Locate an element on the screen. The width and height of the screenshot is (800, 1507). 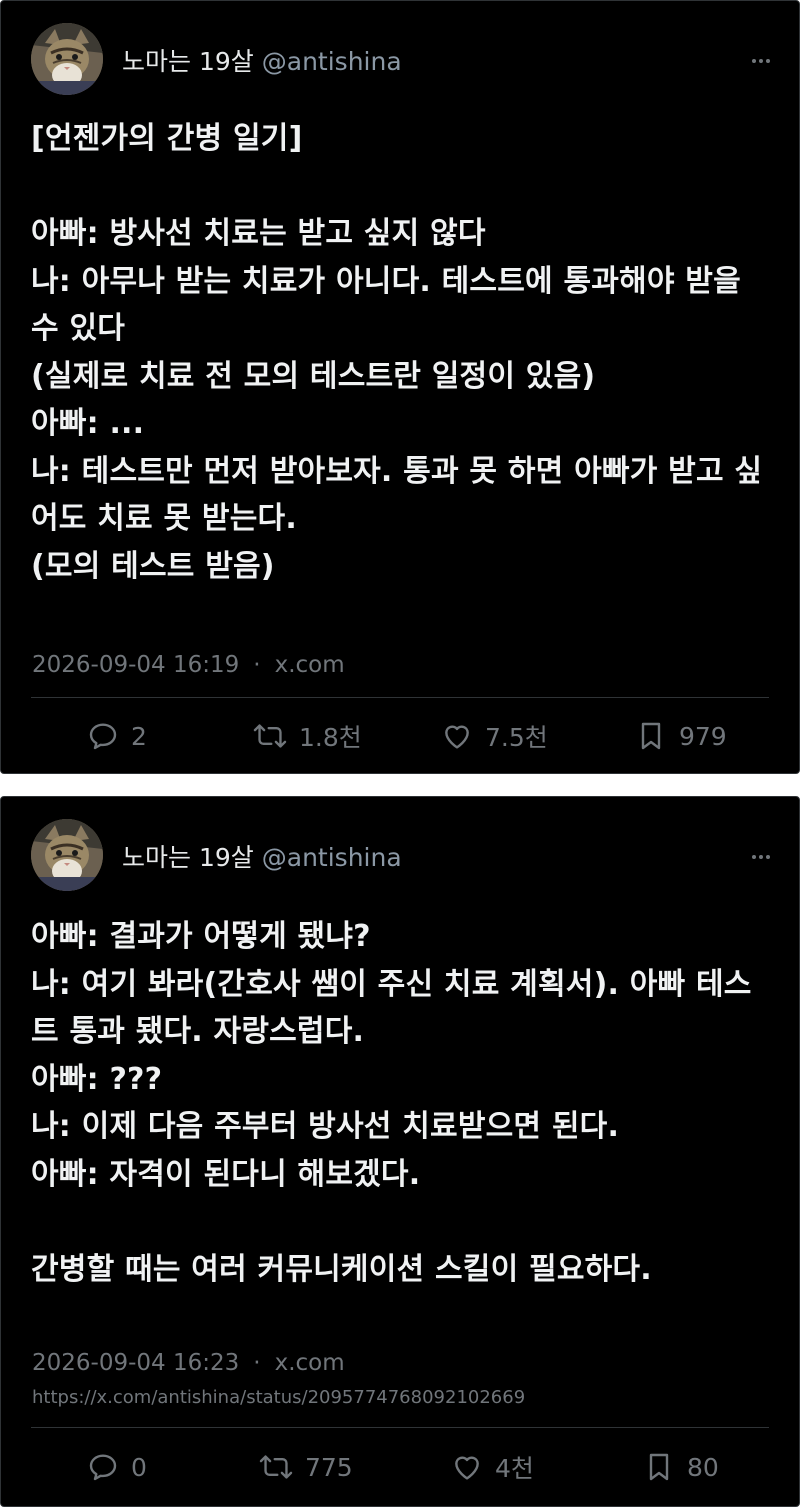
like-button: 4천 is located at coordinates (492, 1467).